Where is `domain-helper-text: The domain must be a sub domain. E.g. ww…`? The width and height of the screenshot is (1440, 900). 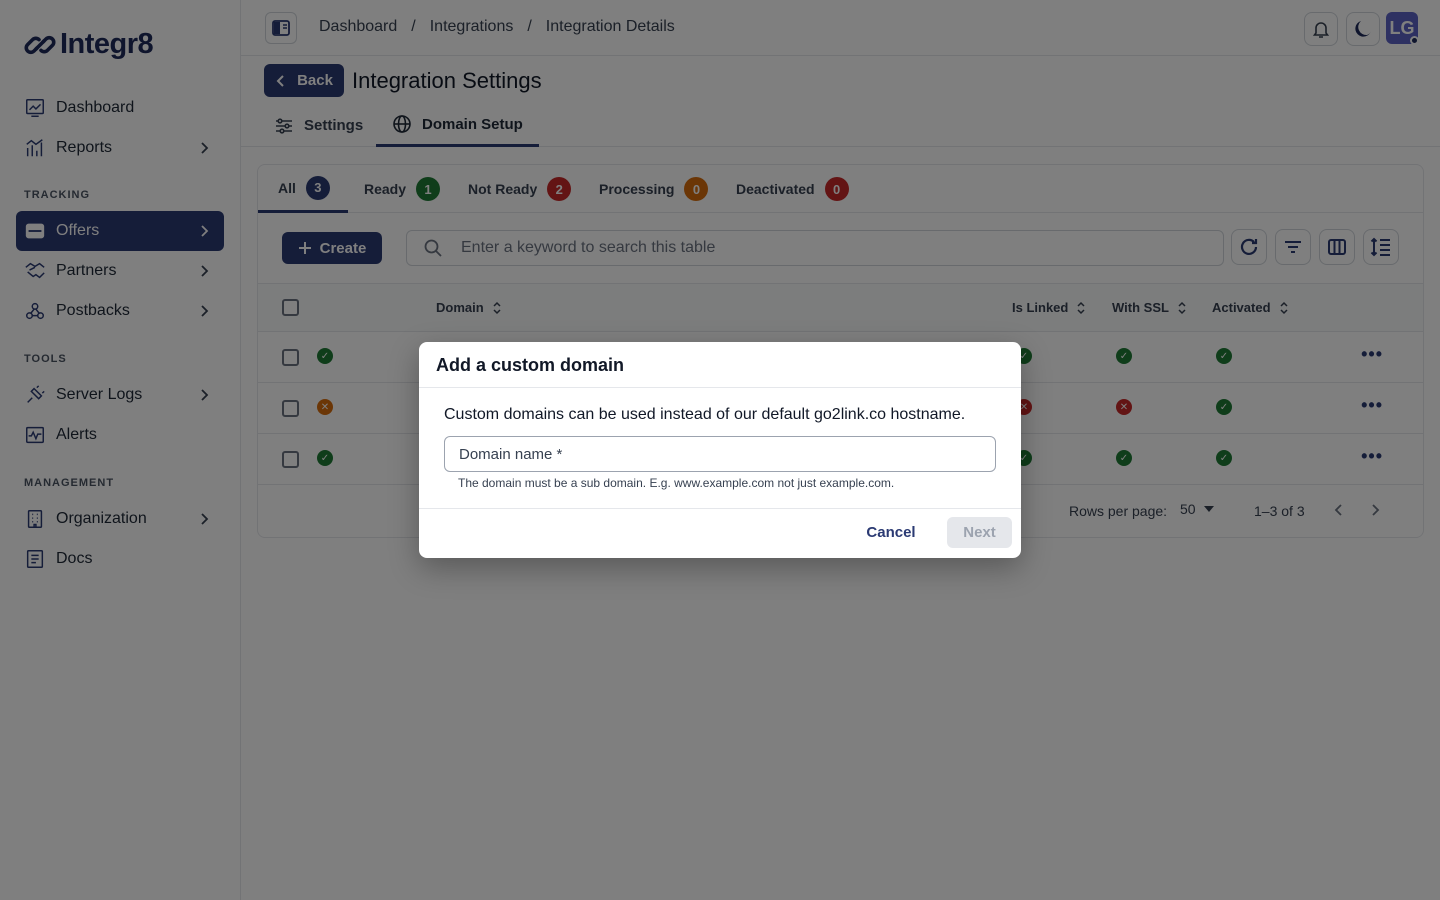 domain-helper-text: The domain must be a sub domain. E.g. ww… is located at coordinates (676, 483).